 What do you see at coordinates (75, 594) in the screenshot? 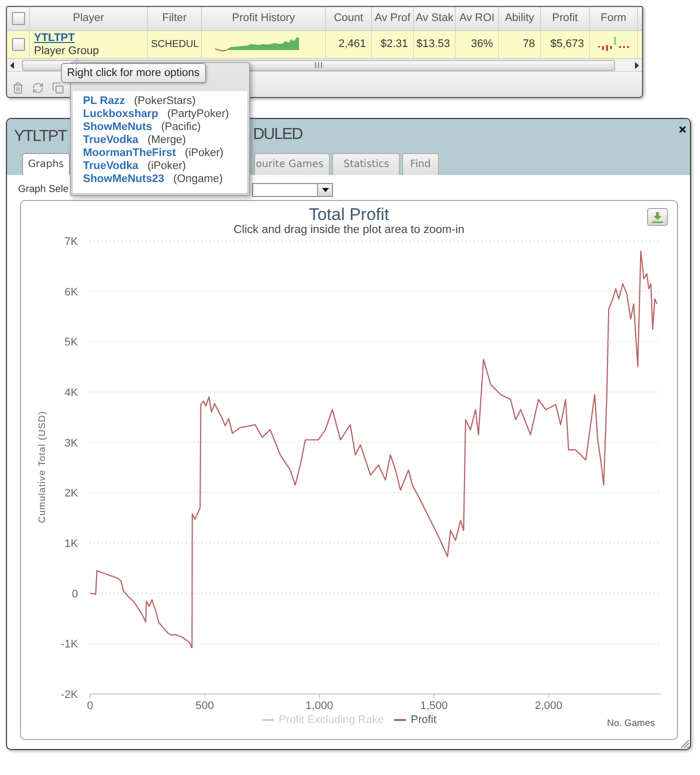
I see `y-tick-label: 0` at bounding box center [75, 594].